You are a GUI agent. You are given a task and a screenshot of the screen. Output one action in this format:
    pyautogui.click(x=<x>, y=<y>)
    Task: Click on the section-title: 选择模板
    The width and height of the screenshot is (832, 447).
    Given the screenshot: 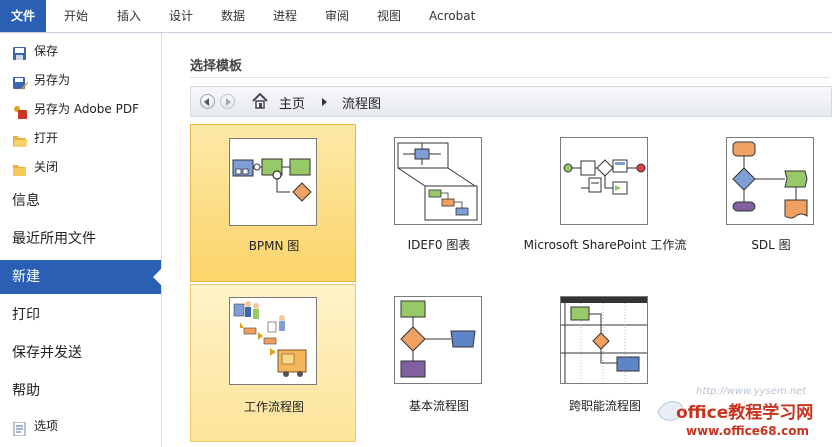 What is the action you would take?
    pyautogui.click(x=216, y=66)
    